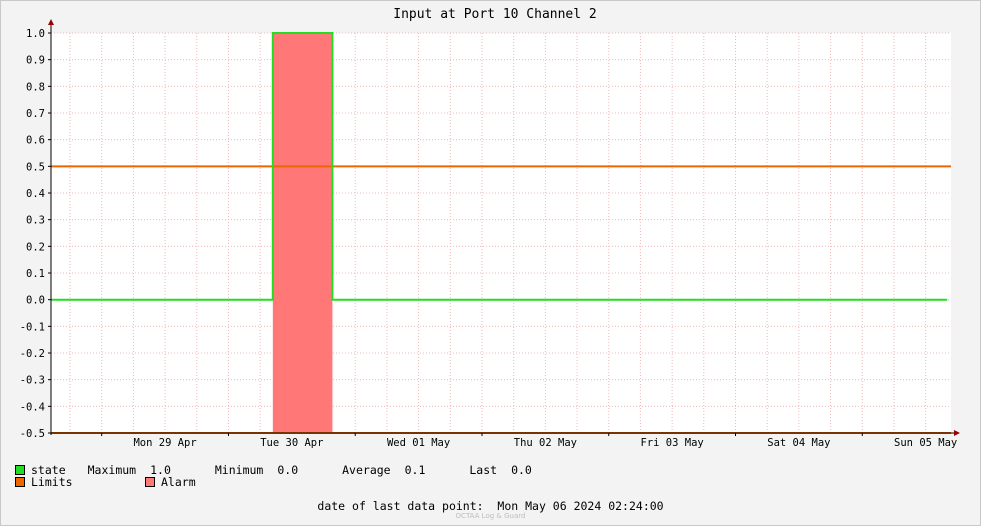 The height and width of the screenshot is (526, 981). What do you see at coordinates (35, 301) in the screenshot?
I see `y-tick-label: 0.0` at bounding box center [35, 301].